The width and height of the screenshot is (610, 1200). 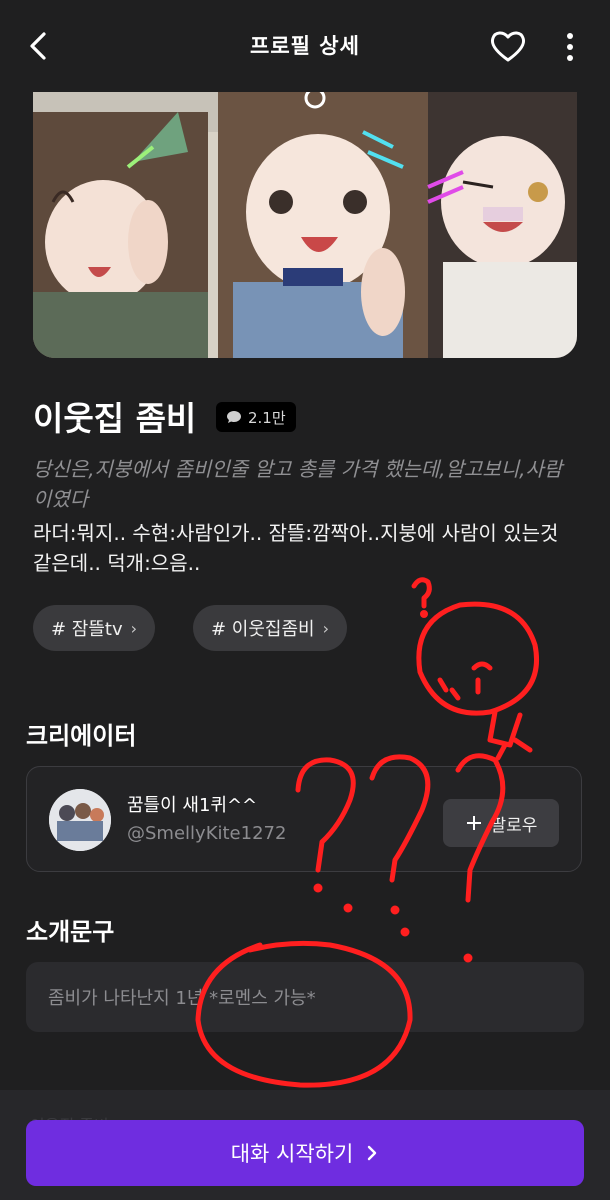 I want to click on start-chat-label: 대화 시작하기, so click(x=292, y=1154).